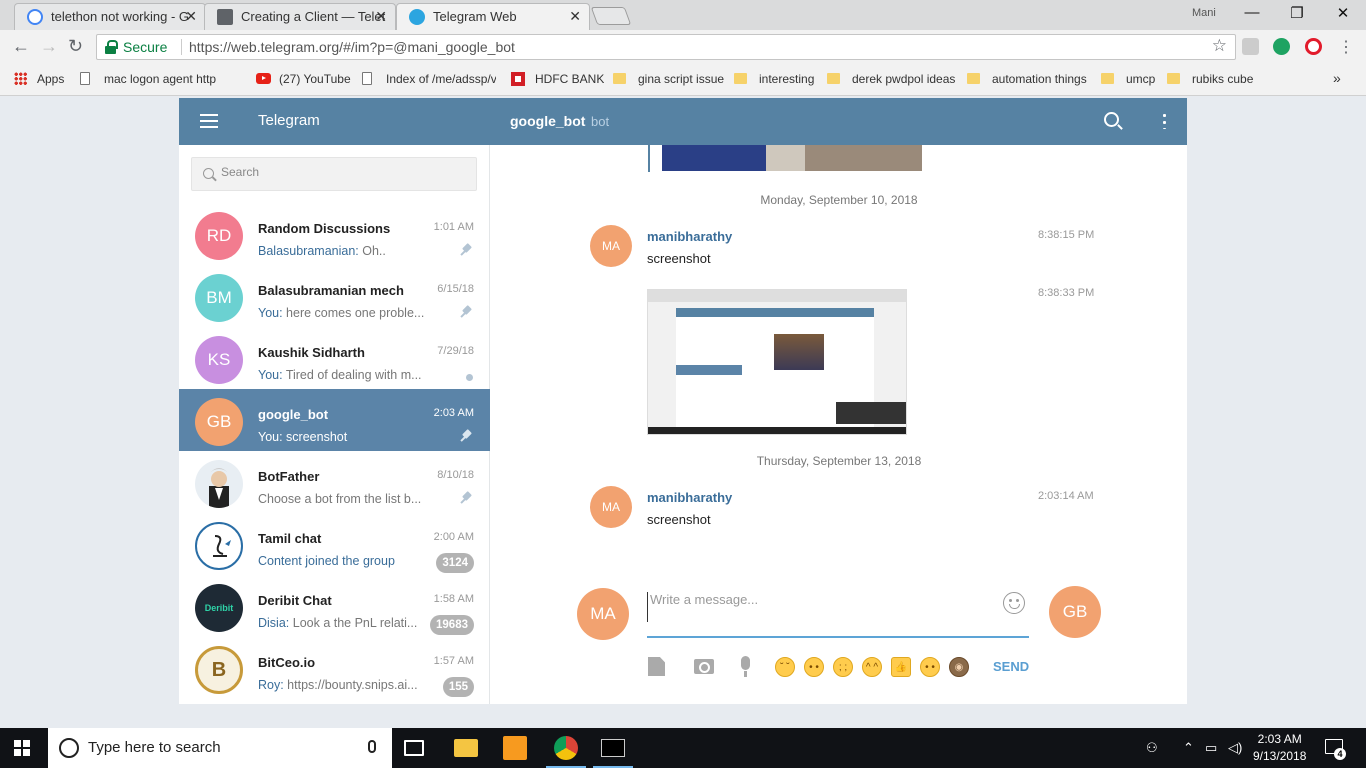  What do you see at coordinates (1279, 748) in the screenshot?
I see `system-clock: 2:03 AM 9/13/2018` at bounding box center [1279, 748].